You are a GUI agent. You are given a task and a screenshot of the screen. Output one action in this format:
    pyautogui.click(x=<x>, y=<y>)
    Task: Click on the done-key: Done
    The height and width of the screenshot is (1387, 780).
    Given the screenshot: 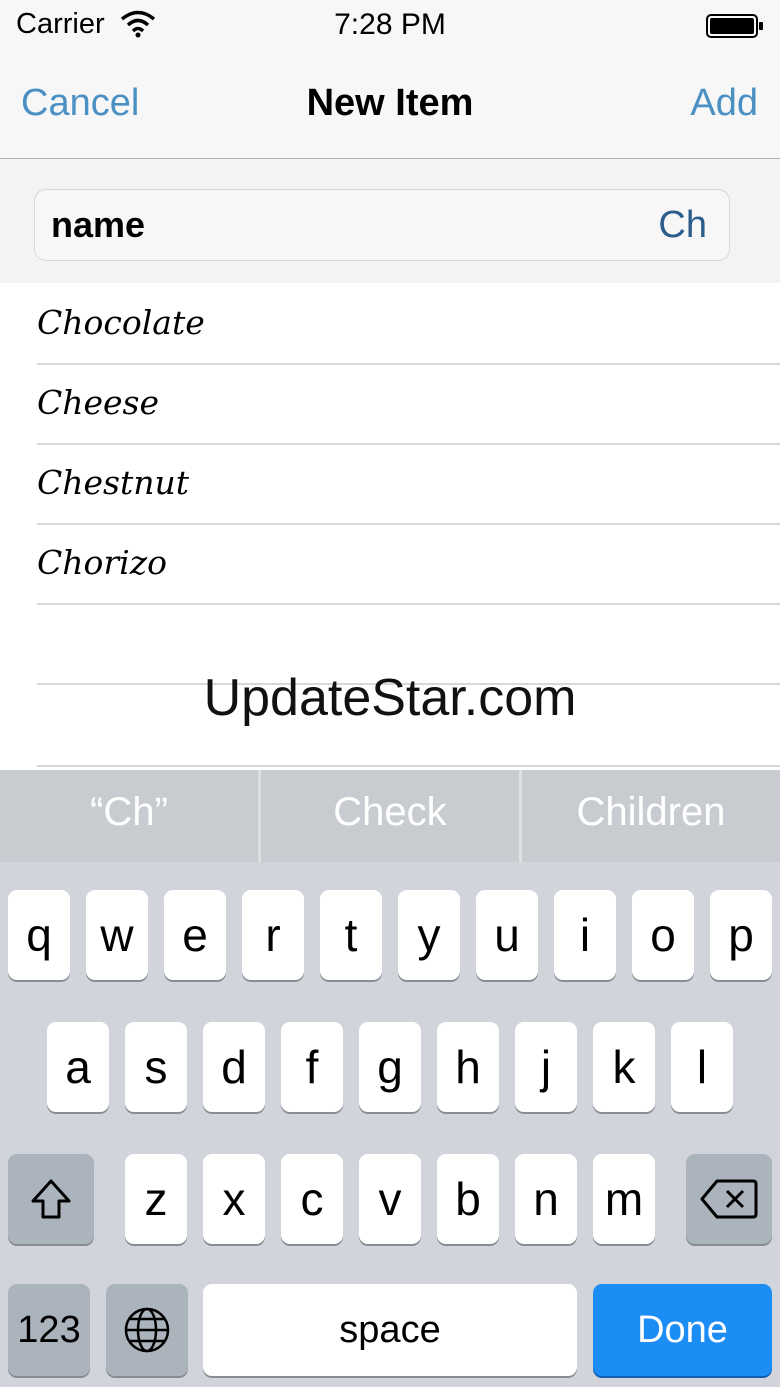 What is the action you would take?
    pyautogui.click(x=682, y=1330)
    